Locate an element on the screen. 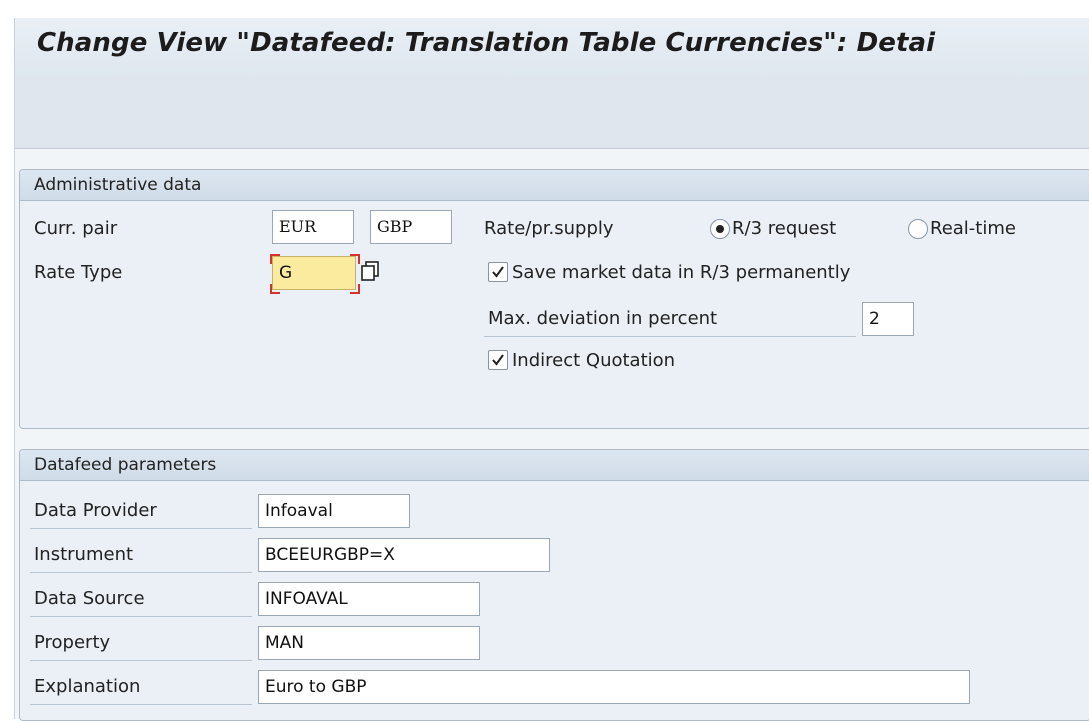 The image size is (1089, 721). indirect-quotation-label: Indirect Quotation is located at coordinates (594, 360).